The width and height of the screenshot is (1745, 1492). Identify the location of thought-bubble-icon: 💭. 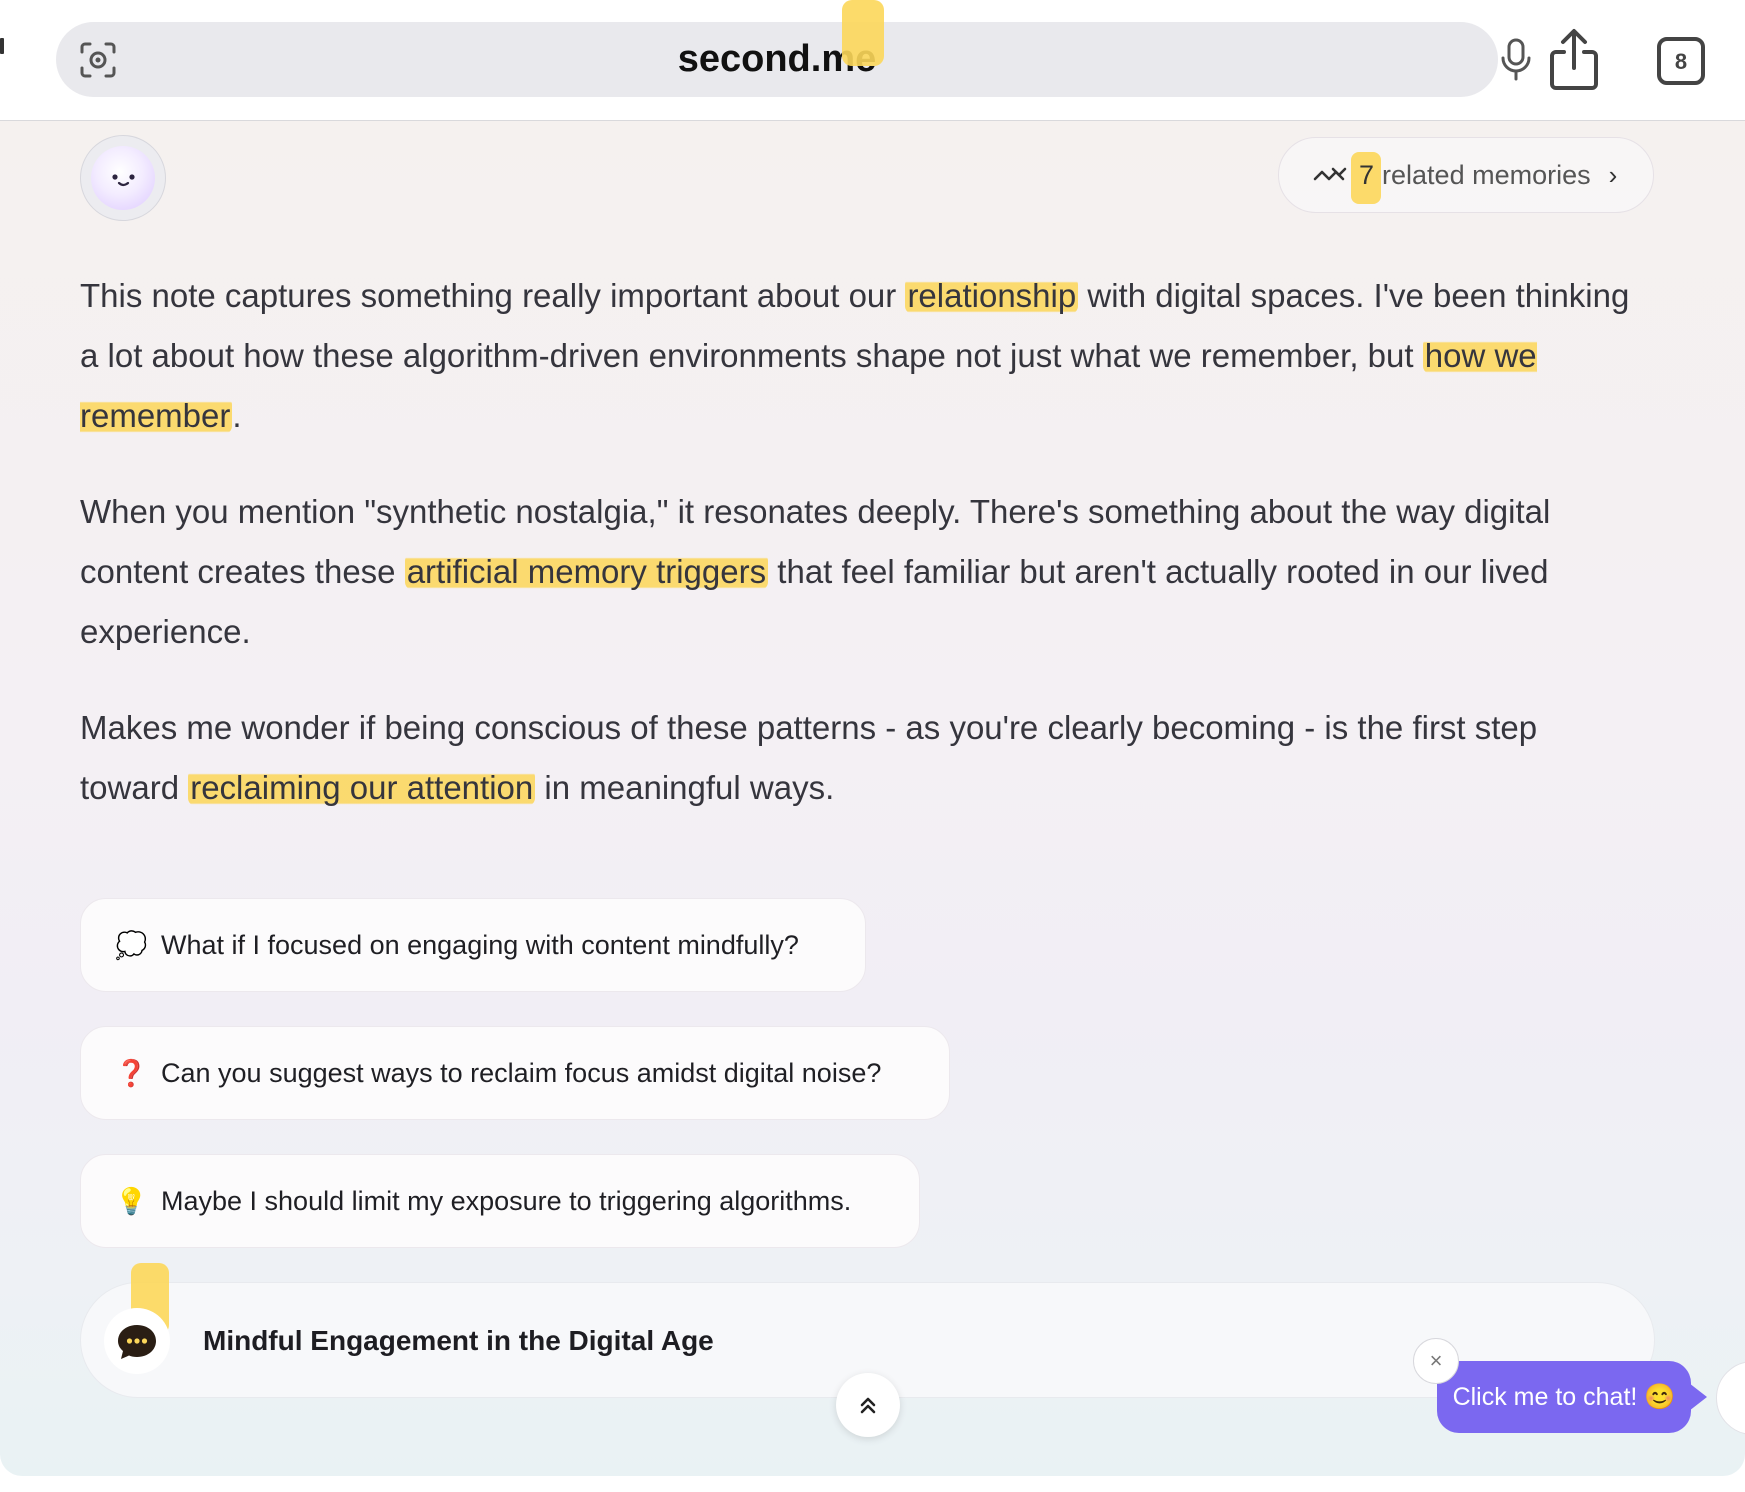
(131, 944).